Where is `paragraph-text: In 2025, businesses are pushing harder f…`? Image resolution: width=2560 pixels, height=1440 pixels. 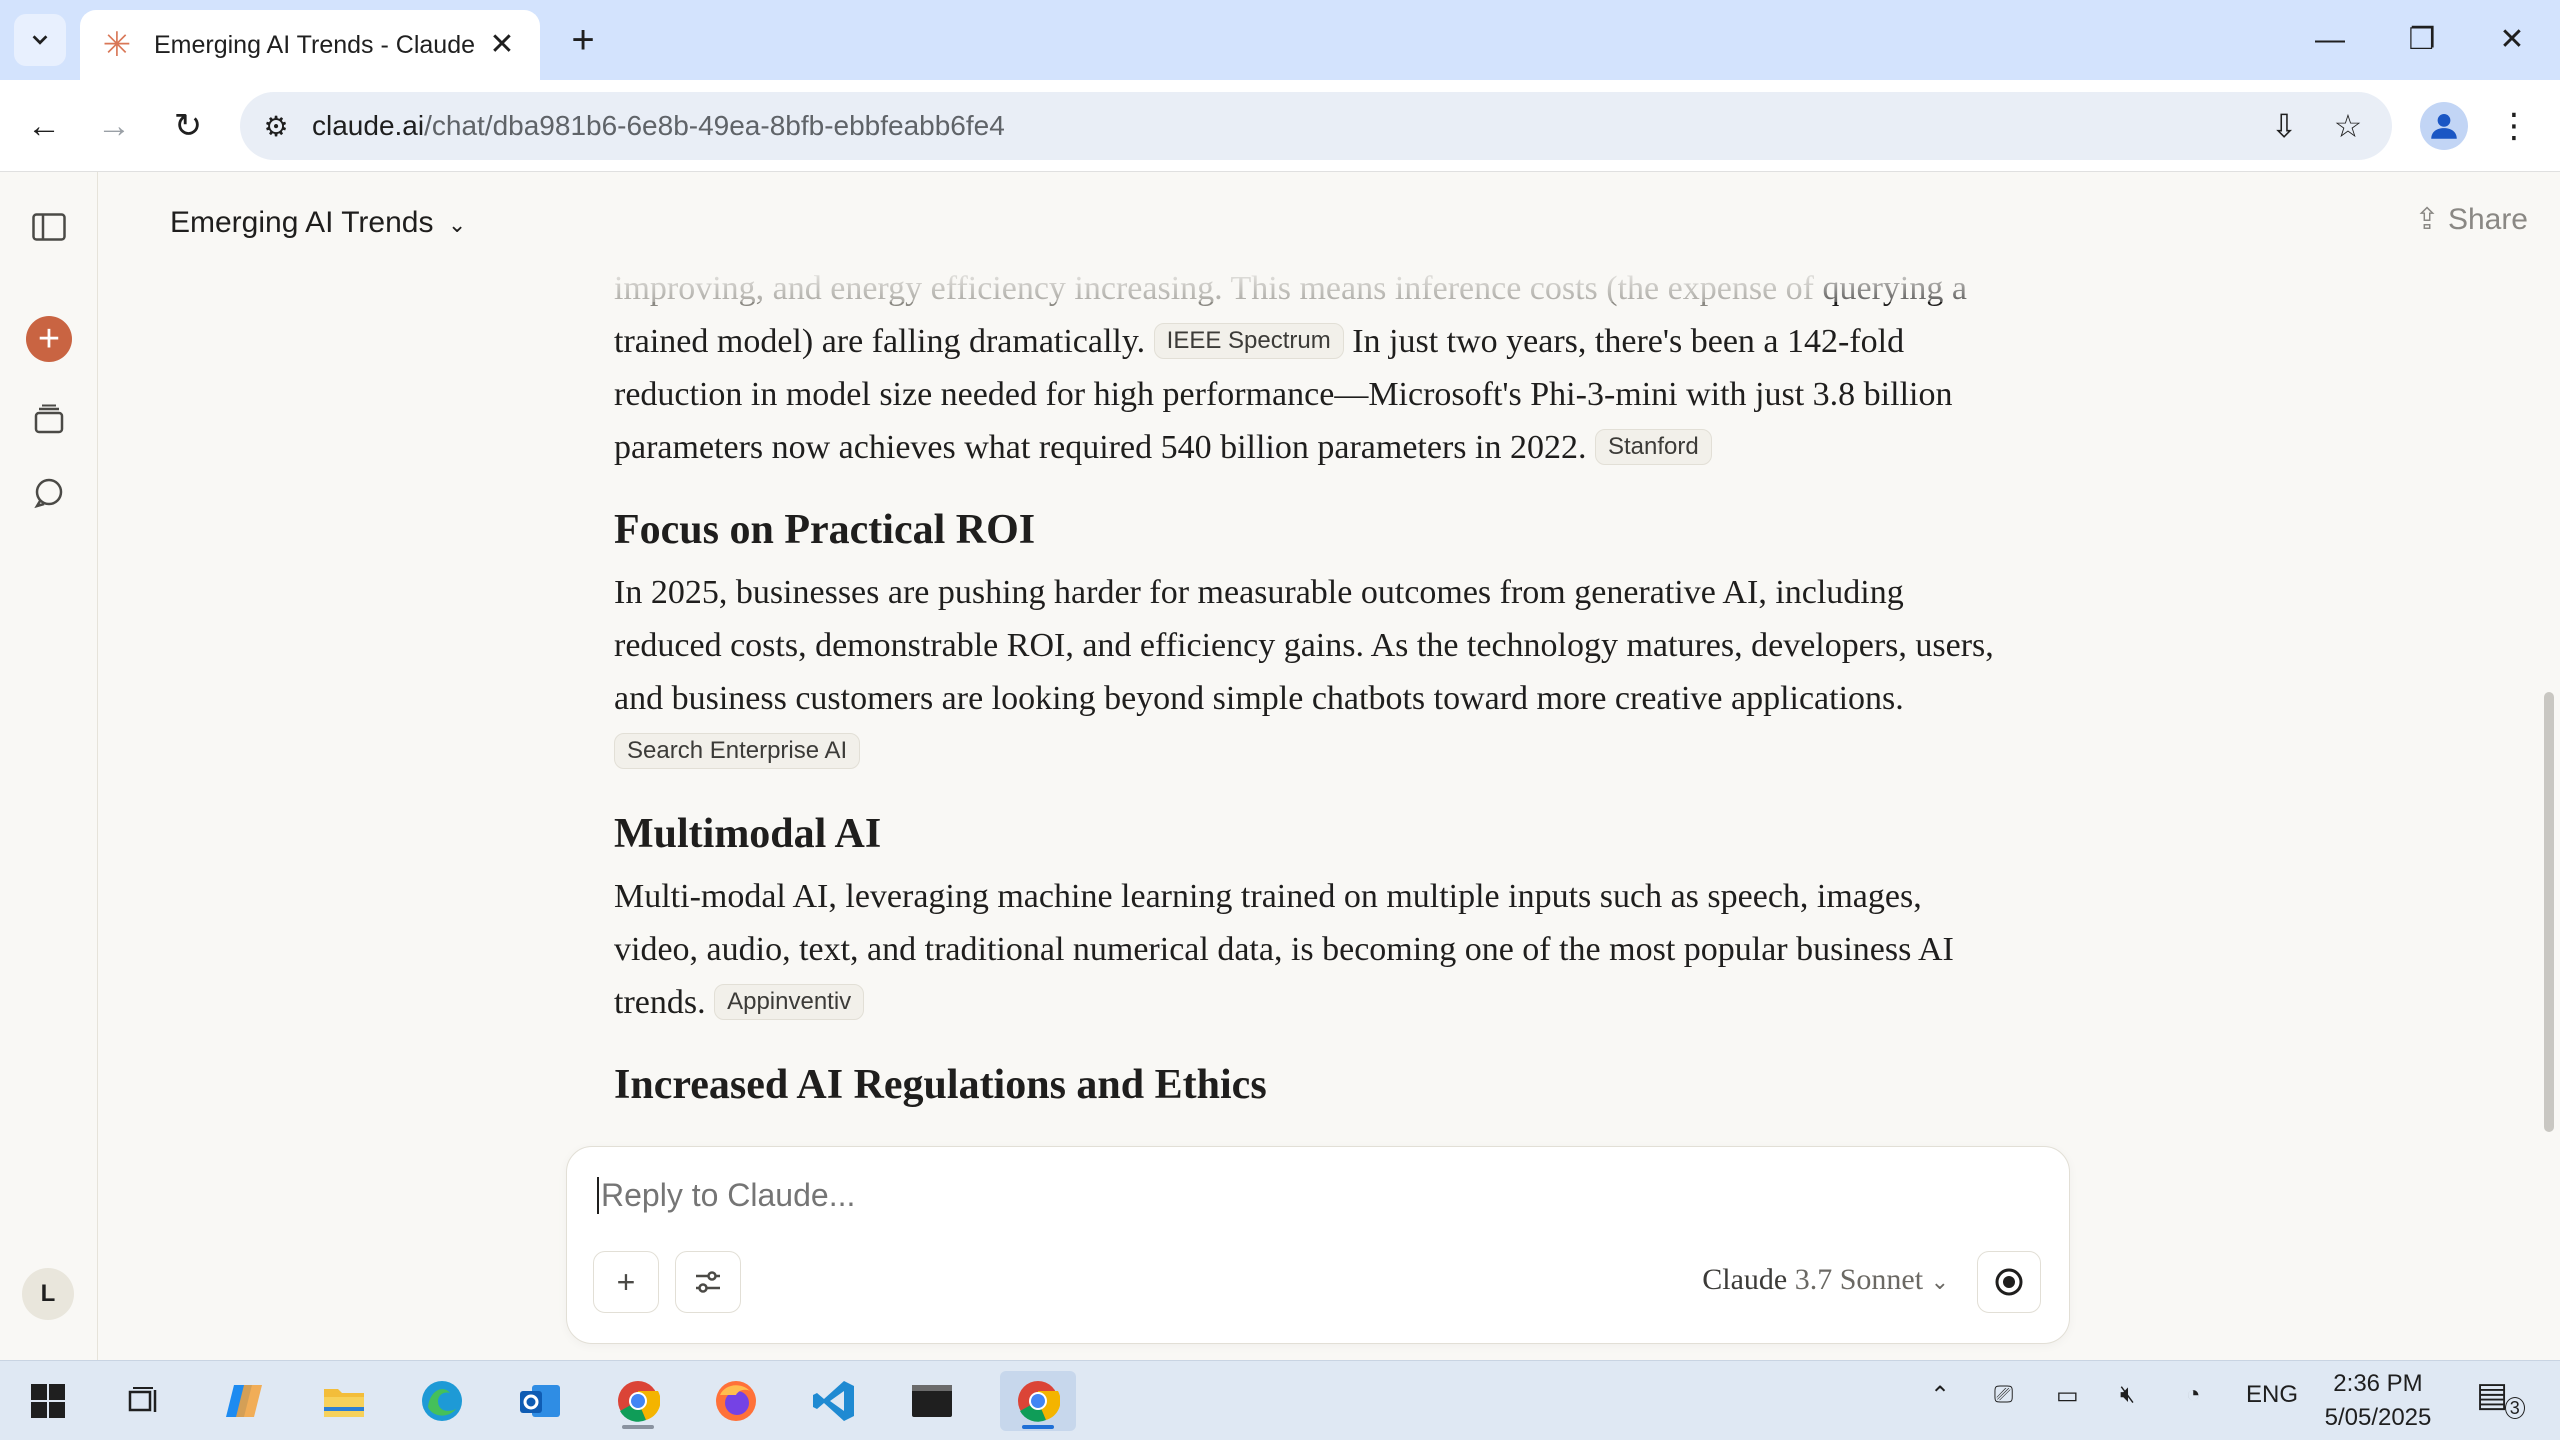 paragraph-text: In 2025, businesses are pushing harder f… is located at coordinates (1304, 645).